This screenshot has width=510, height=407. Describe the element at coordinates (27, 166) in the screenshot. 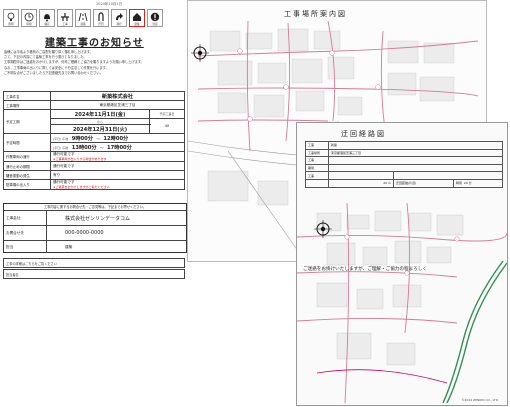

I see `label-stop: 通行止めの期間` at that location.